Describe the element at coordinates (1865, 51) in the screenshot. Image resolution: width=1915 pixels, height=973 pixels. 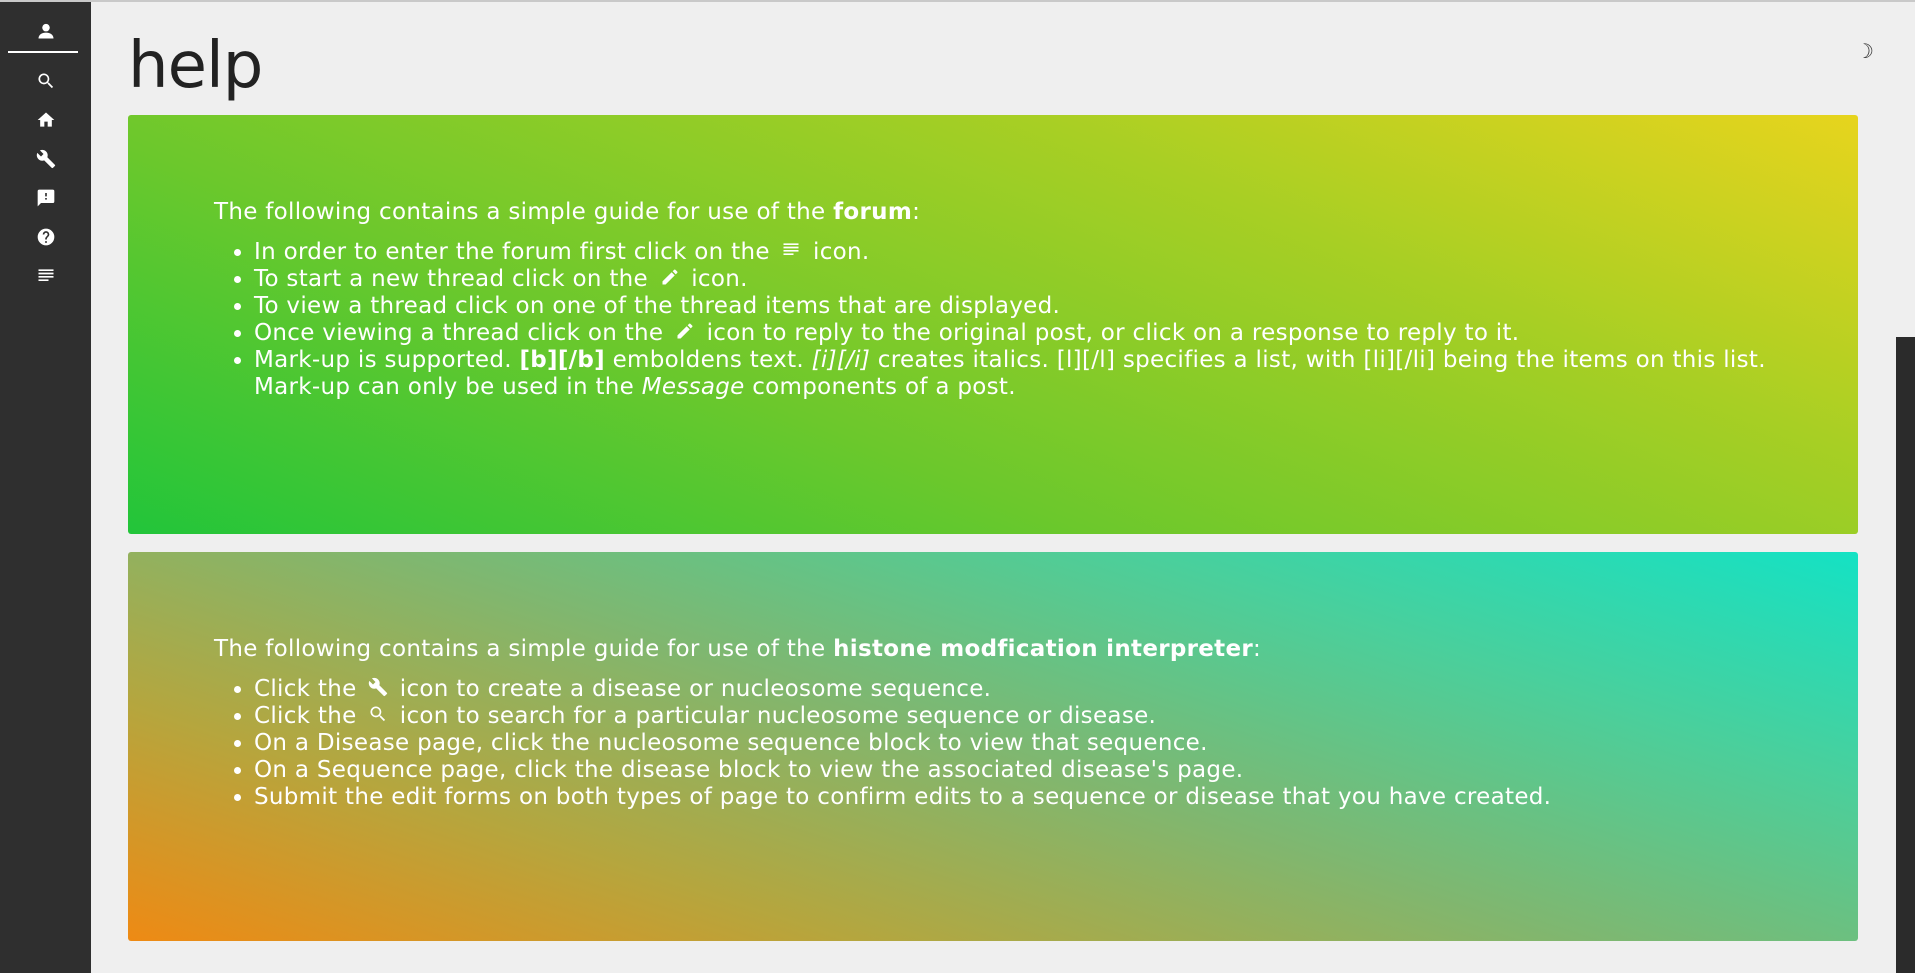
I see `theme-toggle-icon: ☽` at that location.